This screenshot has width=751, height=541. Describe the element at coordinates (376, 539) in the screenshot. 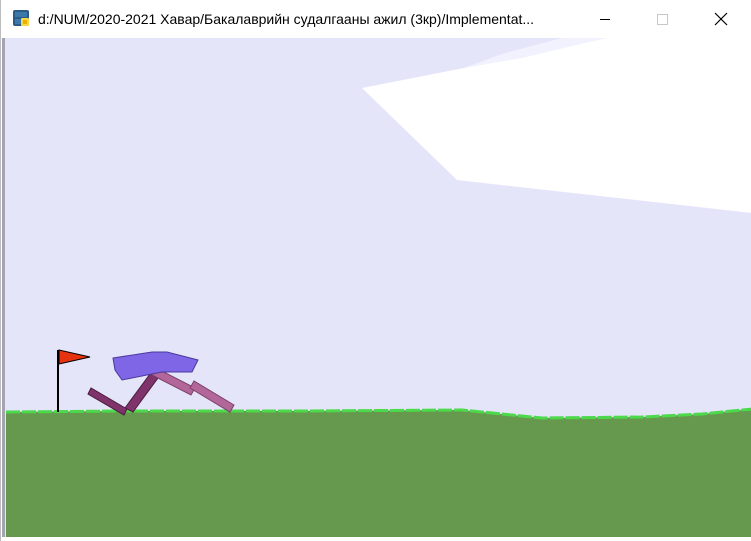

I see `window-bottom-edge` at that location.